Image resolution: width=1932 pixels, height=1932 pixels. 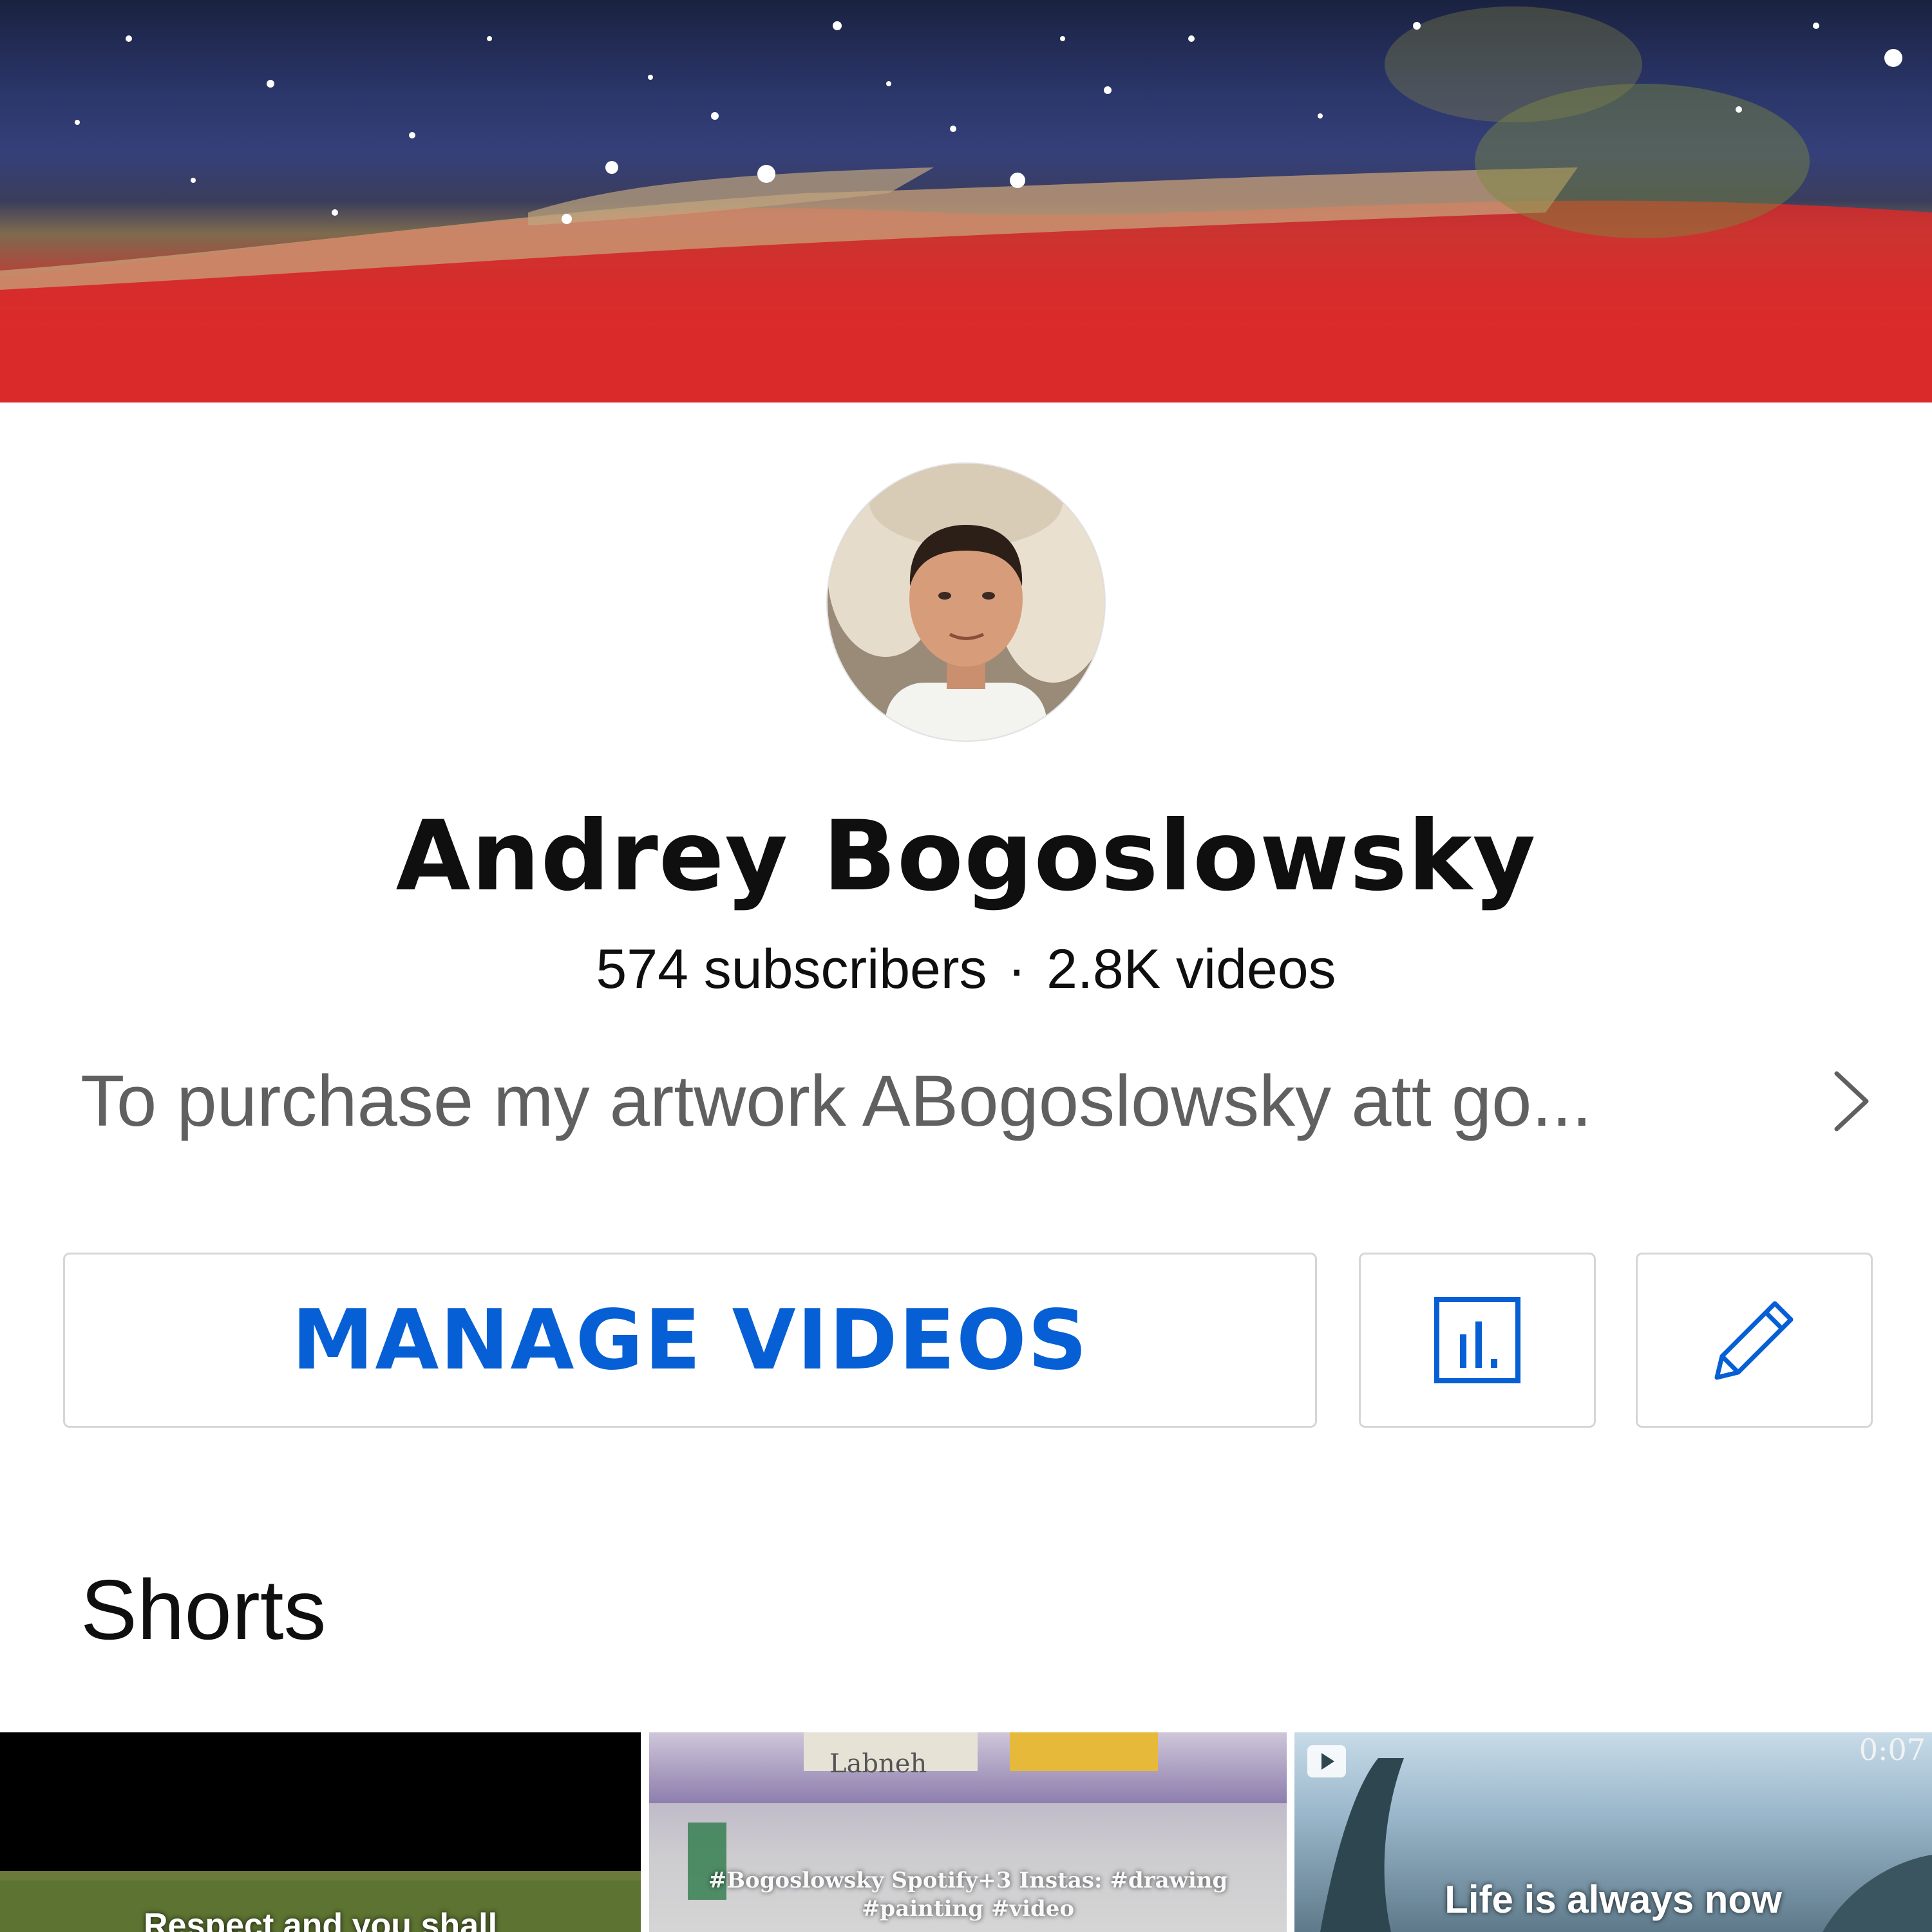 I want to click on short-duration: 0:07, so click(x=1892, y=1750).